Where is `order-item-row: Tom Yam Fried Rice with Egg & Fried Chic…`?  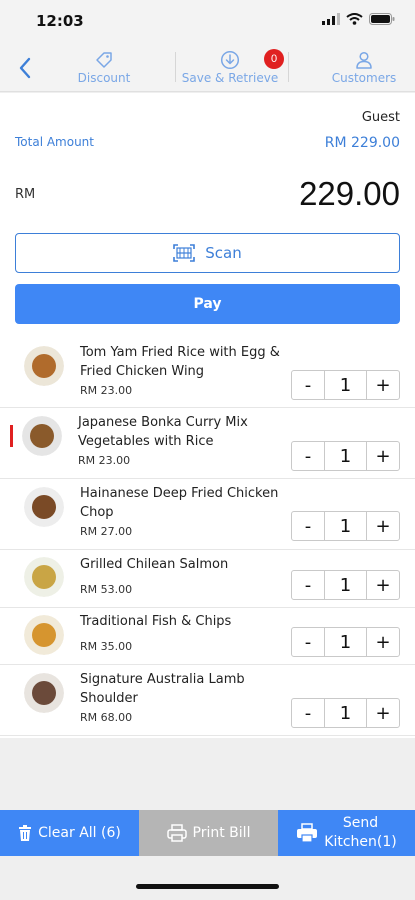 order-item-row: Tom Yam Fried Rice with Egg & Fried Chic… is located at coordinates (207, 373).